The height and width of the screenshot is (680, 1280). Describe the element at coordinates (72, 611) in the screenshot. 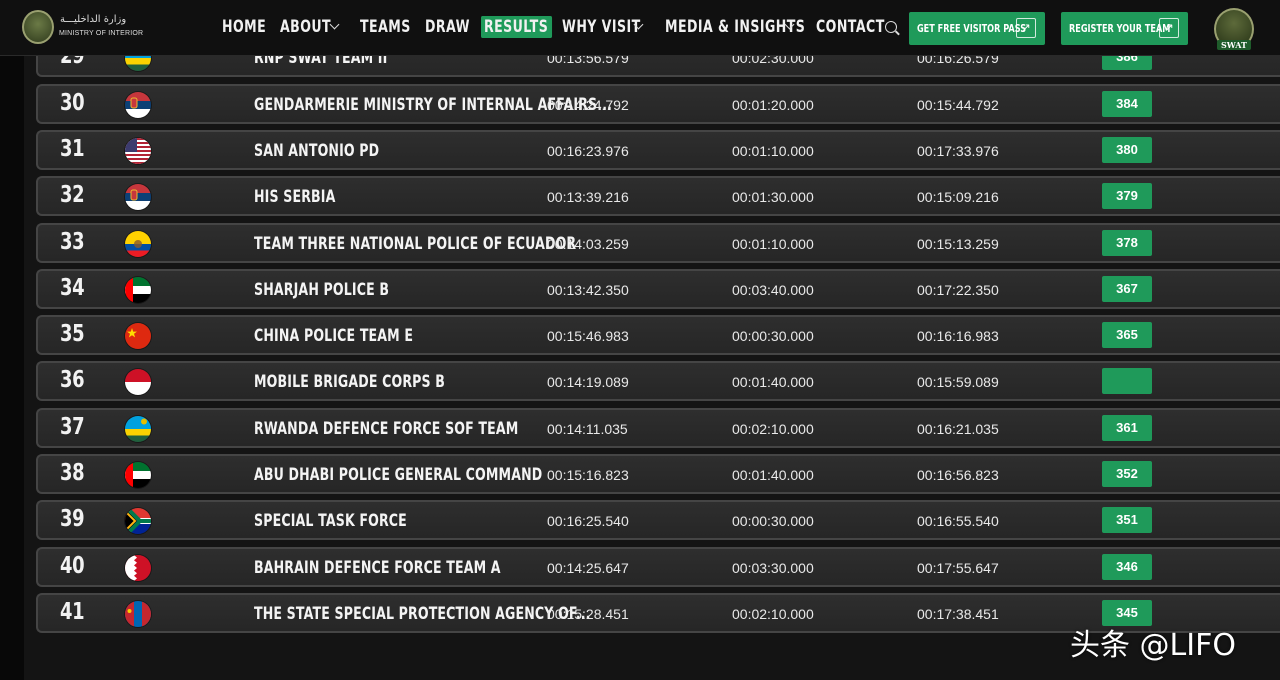

I see `rank-number: 41` at that location.